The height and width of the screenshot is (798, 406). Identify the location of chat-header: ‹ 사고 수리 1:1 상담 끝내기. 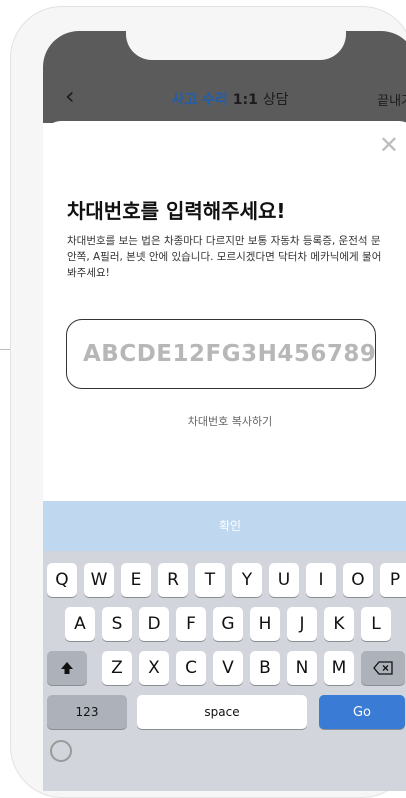
(224, 77).